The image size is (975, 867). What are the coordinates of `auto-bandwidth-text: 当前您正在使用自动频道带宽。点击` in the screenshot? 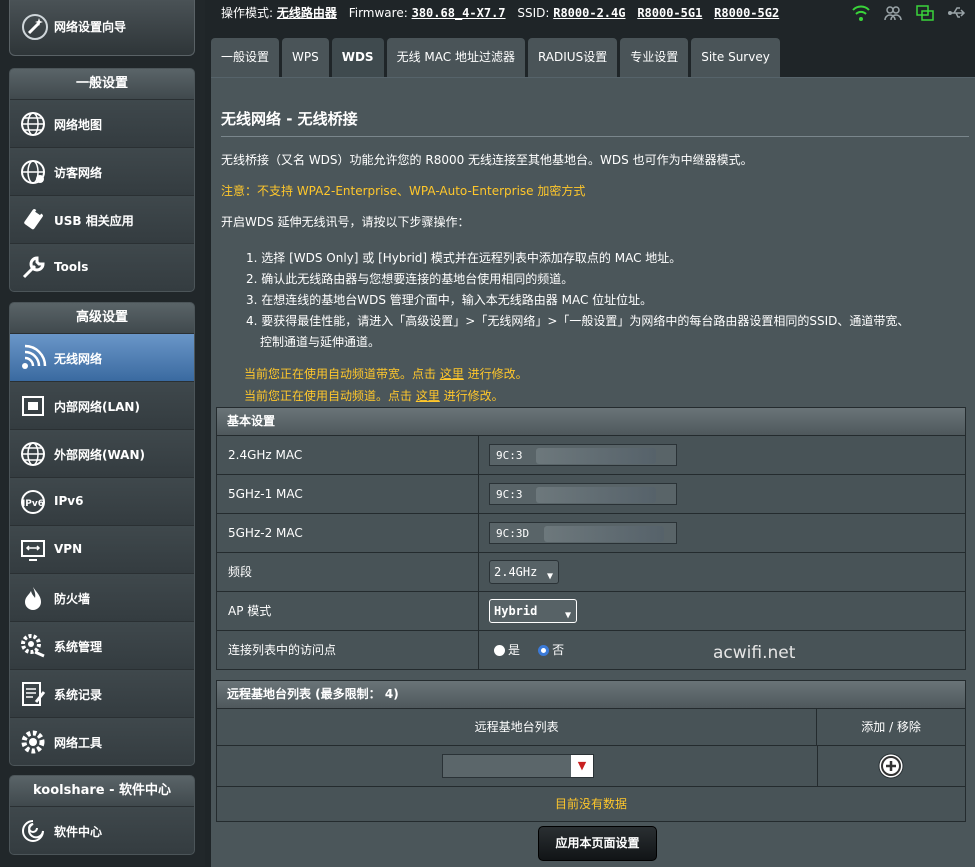 It's located at (342, 374).